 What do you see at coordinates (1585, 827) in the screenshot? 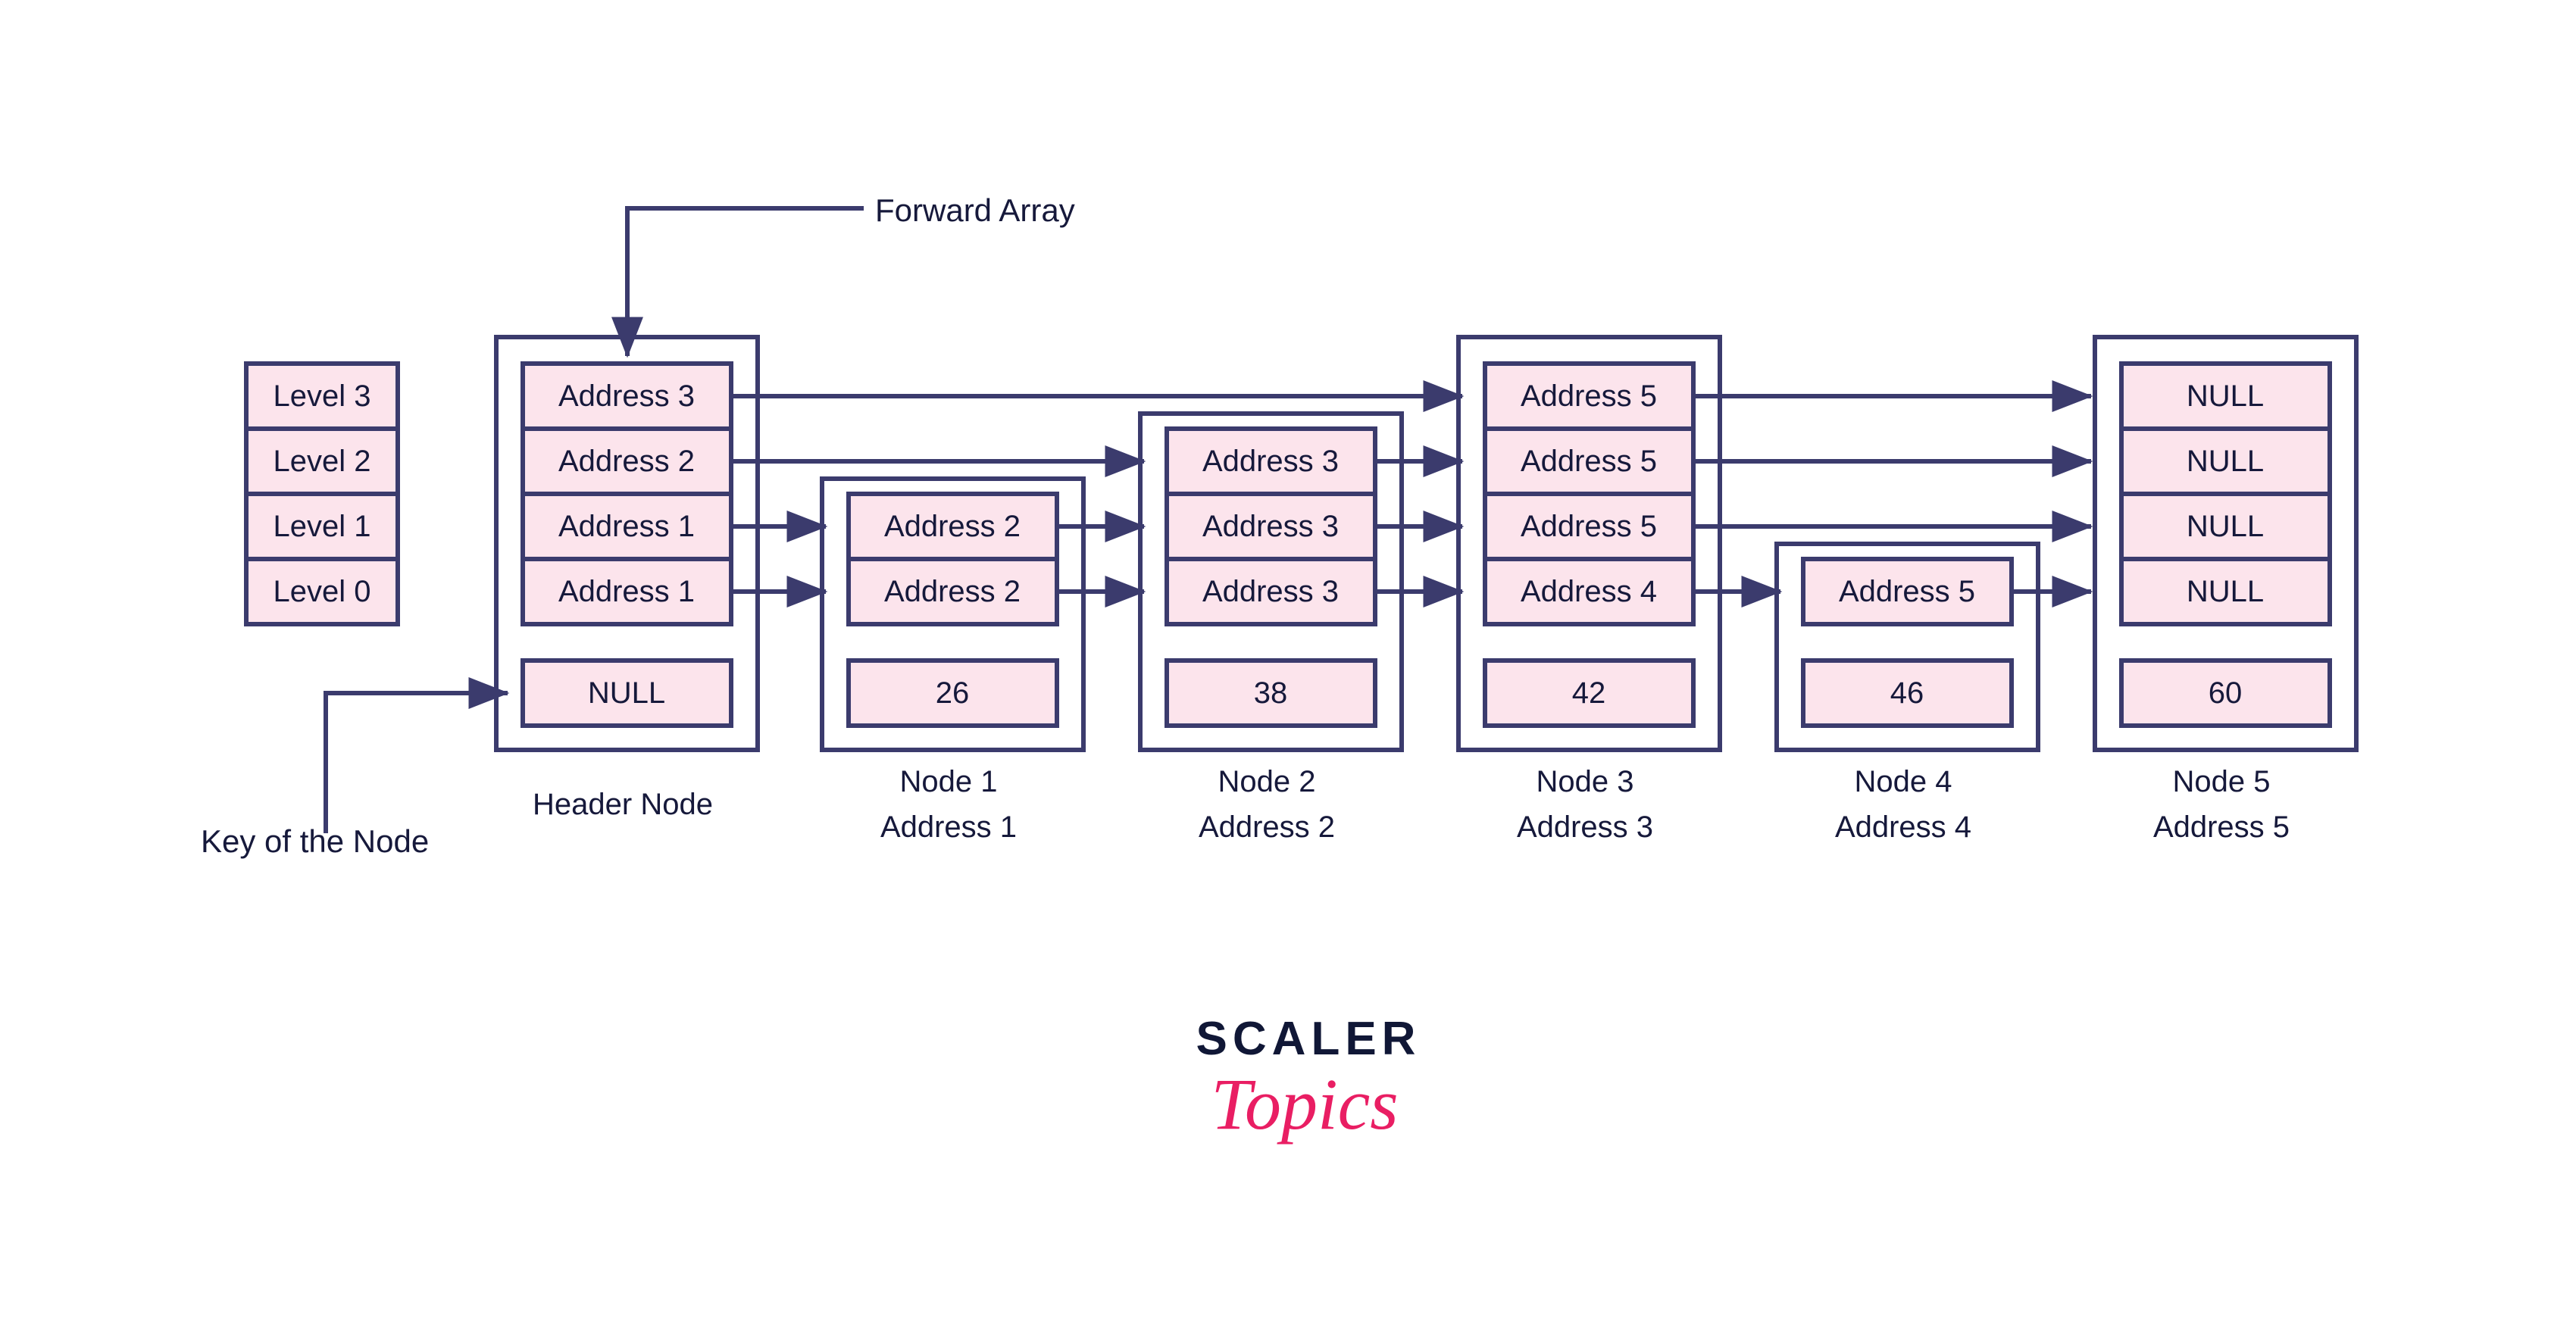
I see `node3-caption-line2: Address 3` at bounding box center [1585, 827].